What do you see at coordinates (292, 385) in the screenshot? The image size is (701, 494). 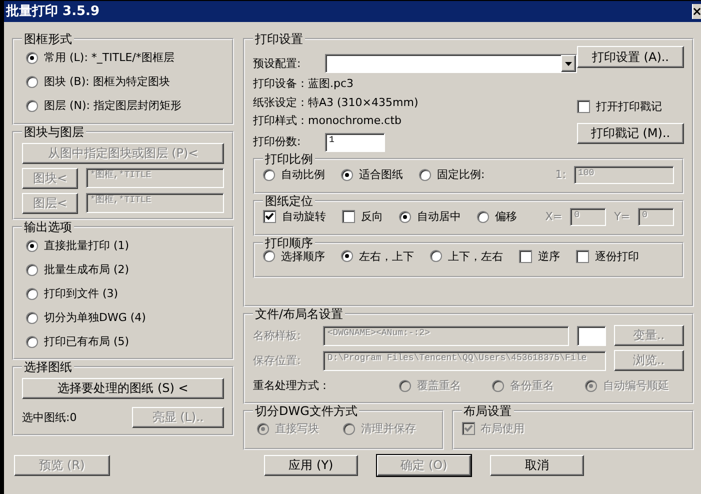 I see `field-label: 重名处理方式：` at bounding box center [292, 385].